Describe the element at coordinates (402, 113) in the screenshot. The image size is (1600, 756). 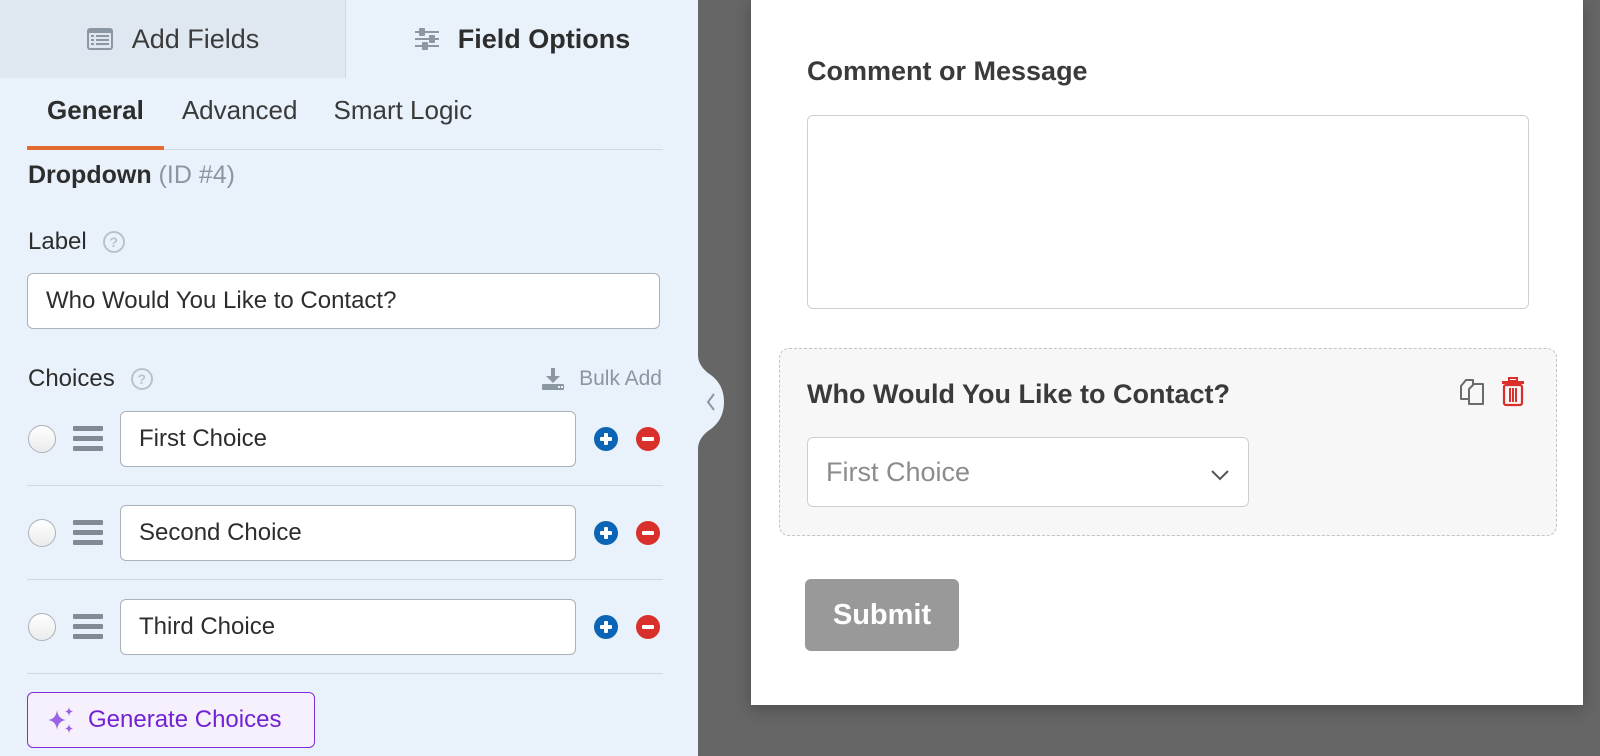
I see `subtab-smart-logic: Smart Logic` at that location.